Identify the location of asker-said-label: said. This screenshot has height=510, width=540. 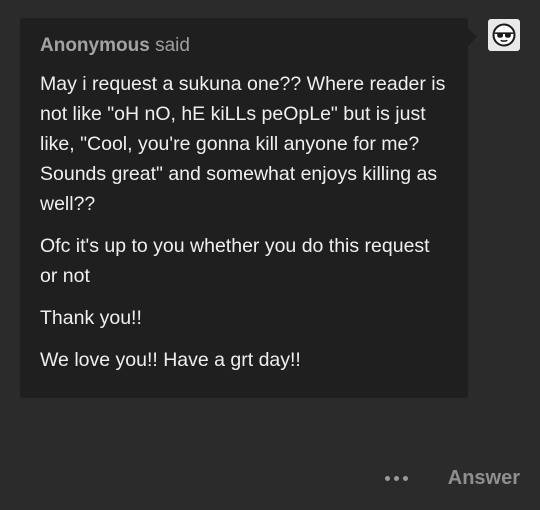
(172, 45).